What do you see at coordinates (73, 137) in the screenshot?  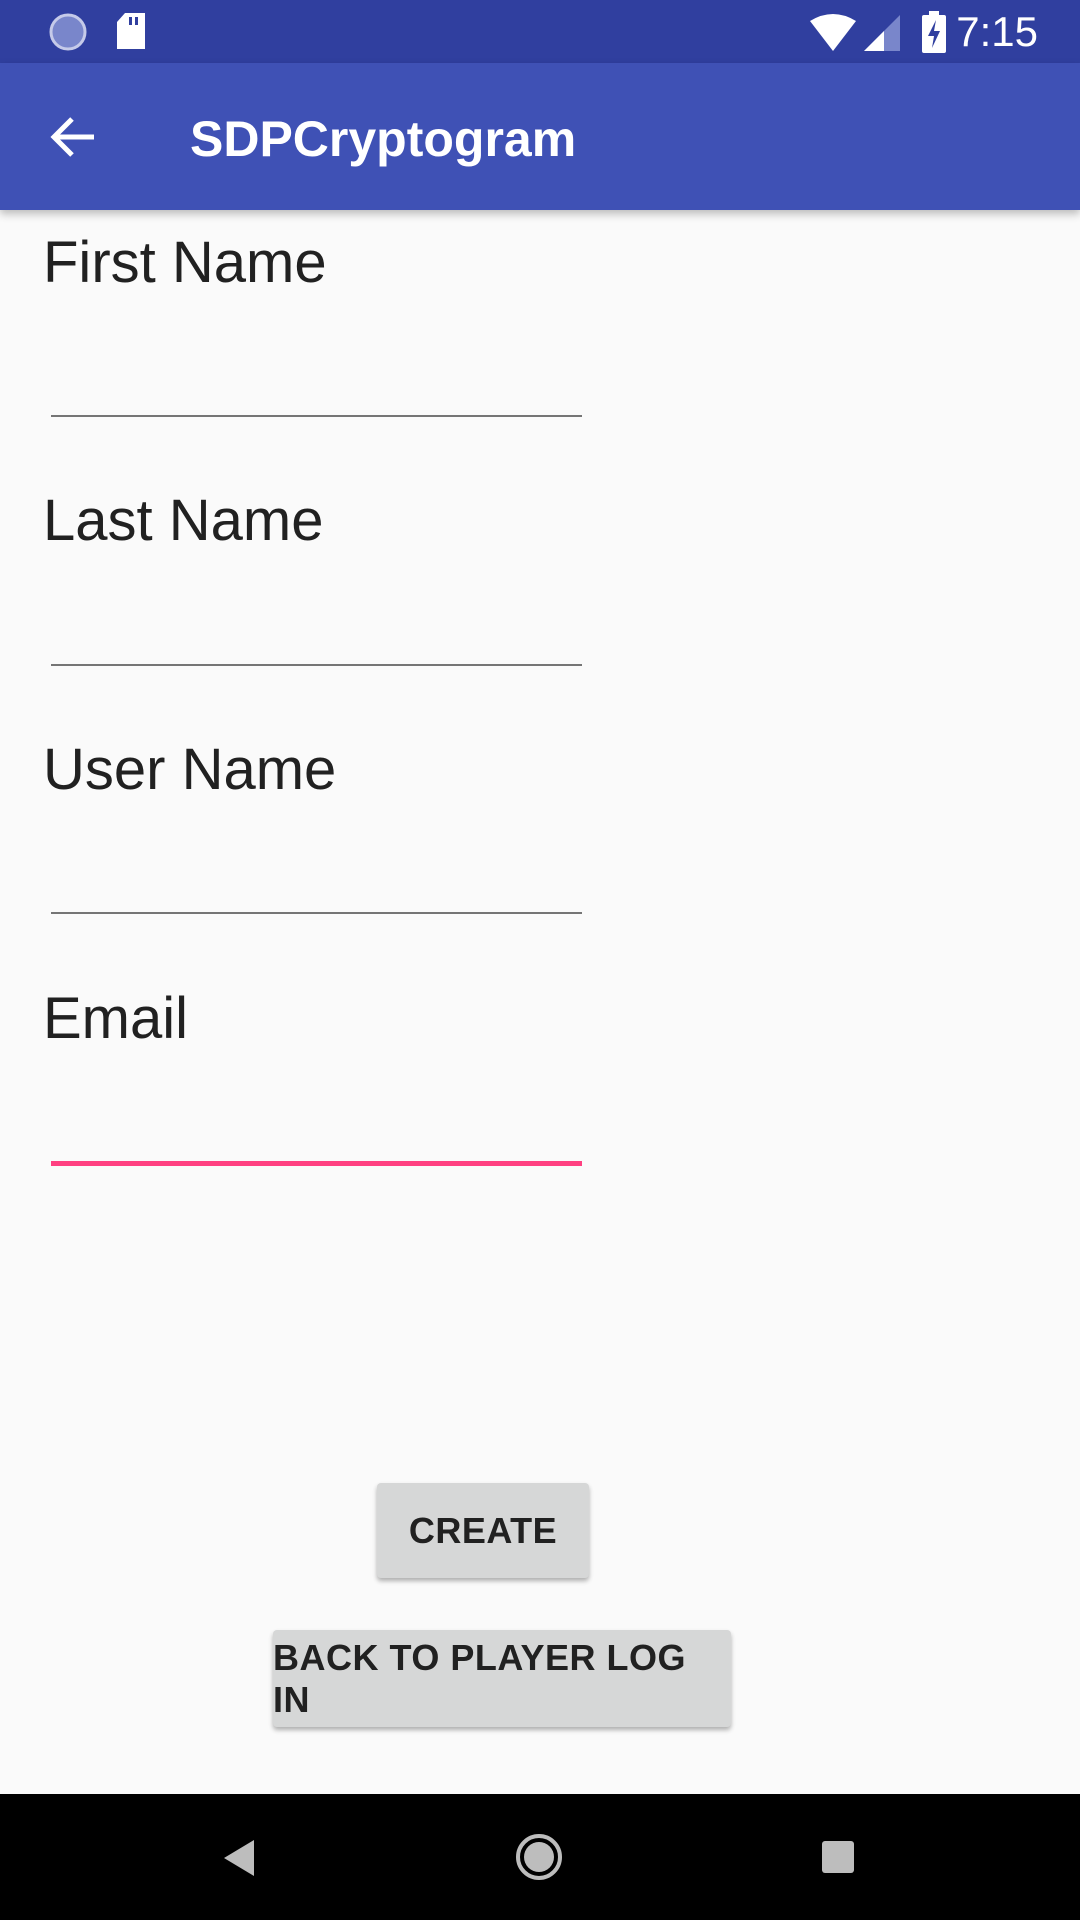 I see `arrow-back-icon` at bounding box center [73, 137].